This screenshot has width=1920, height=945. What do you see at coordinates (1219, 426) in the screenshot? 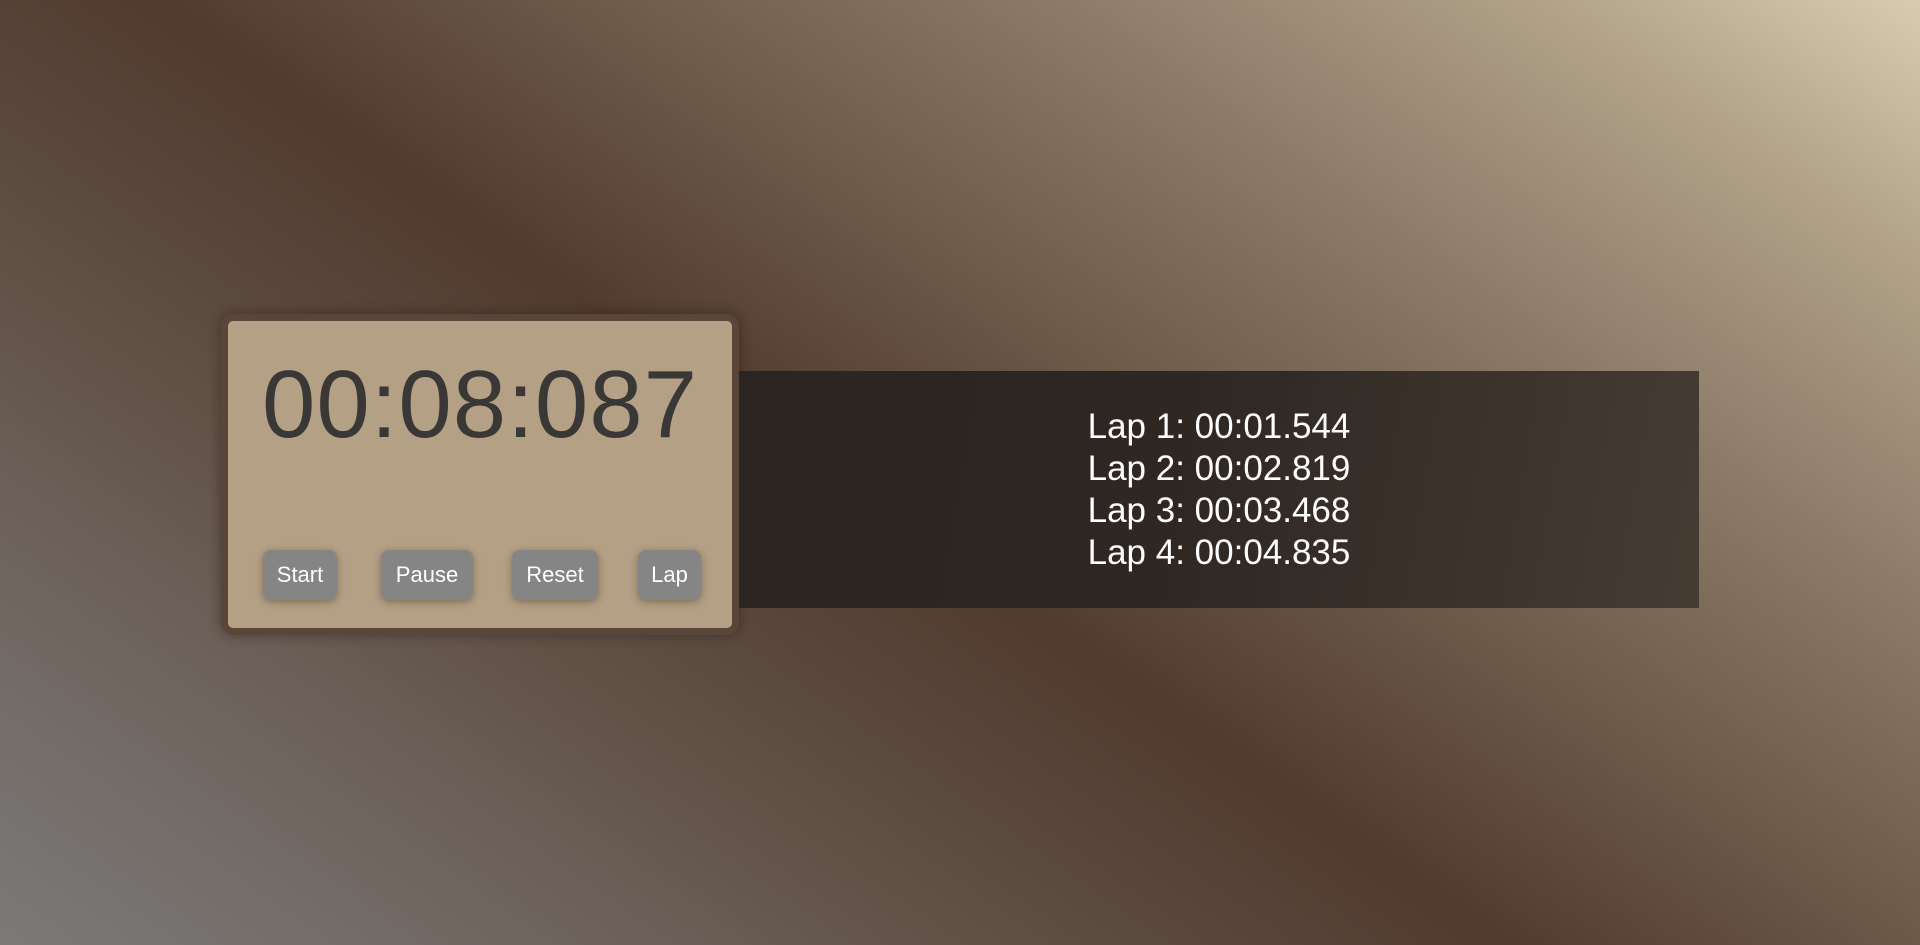
I see `lap-item: Lap 1: 00:01.544` at bounding box center [1219, 426].